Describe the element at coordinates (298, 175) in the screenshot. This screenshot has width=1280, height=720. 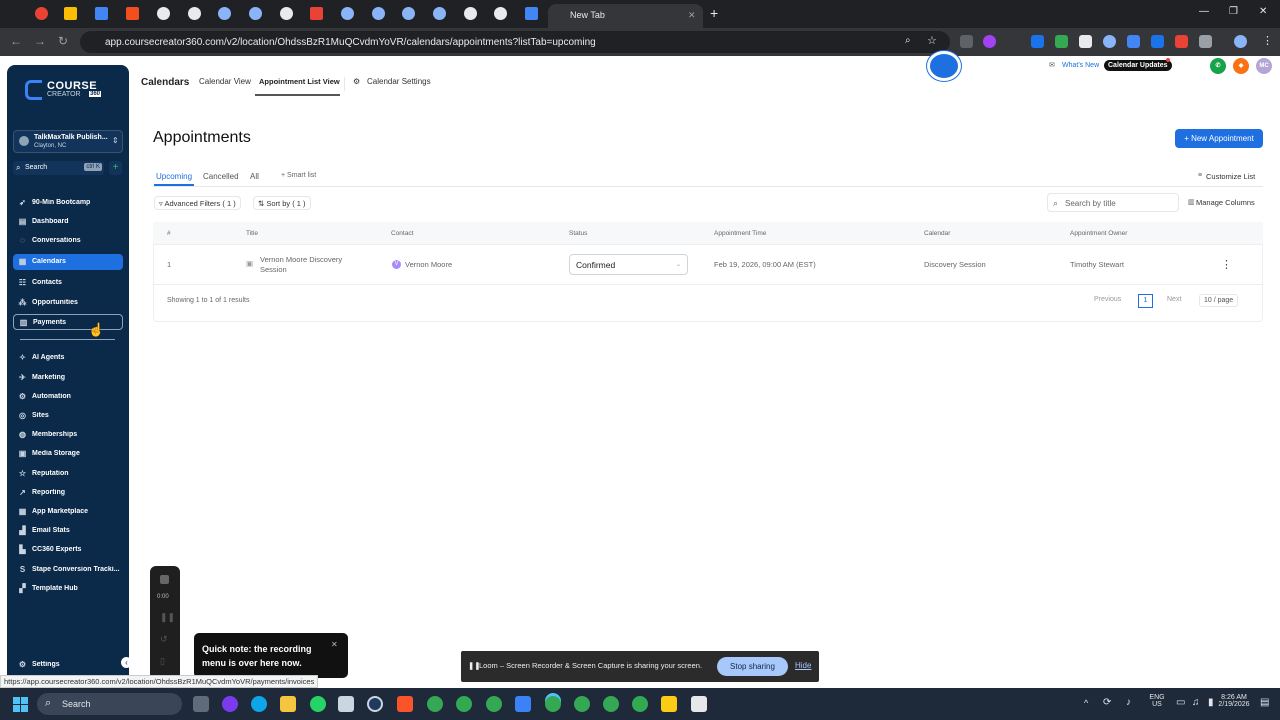
I see `smart-list-button: + Smart list` at that location.